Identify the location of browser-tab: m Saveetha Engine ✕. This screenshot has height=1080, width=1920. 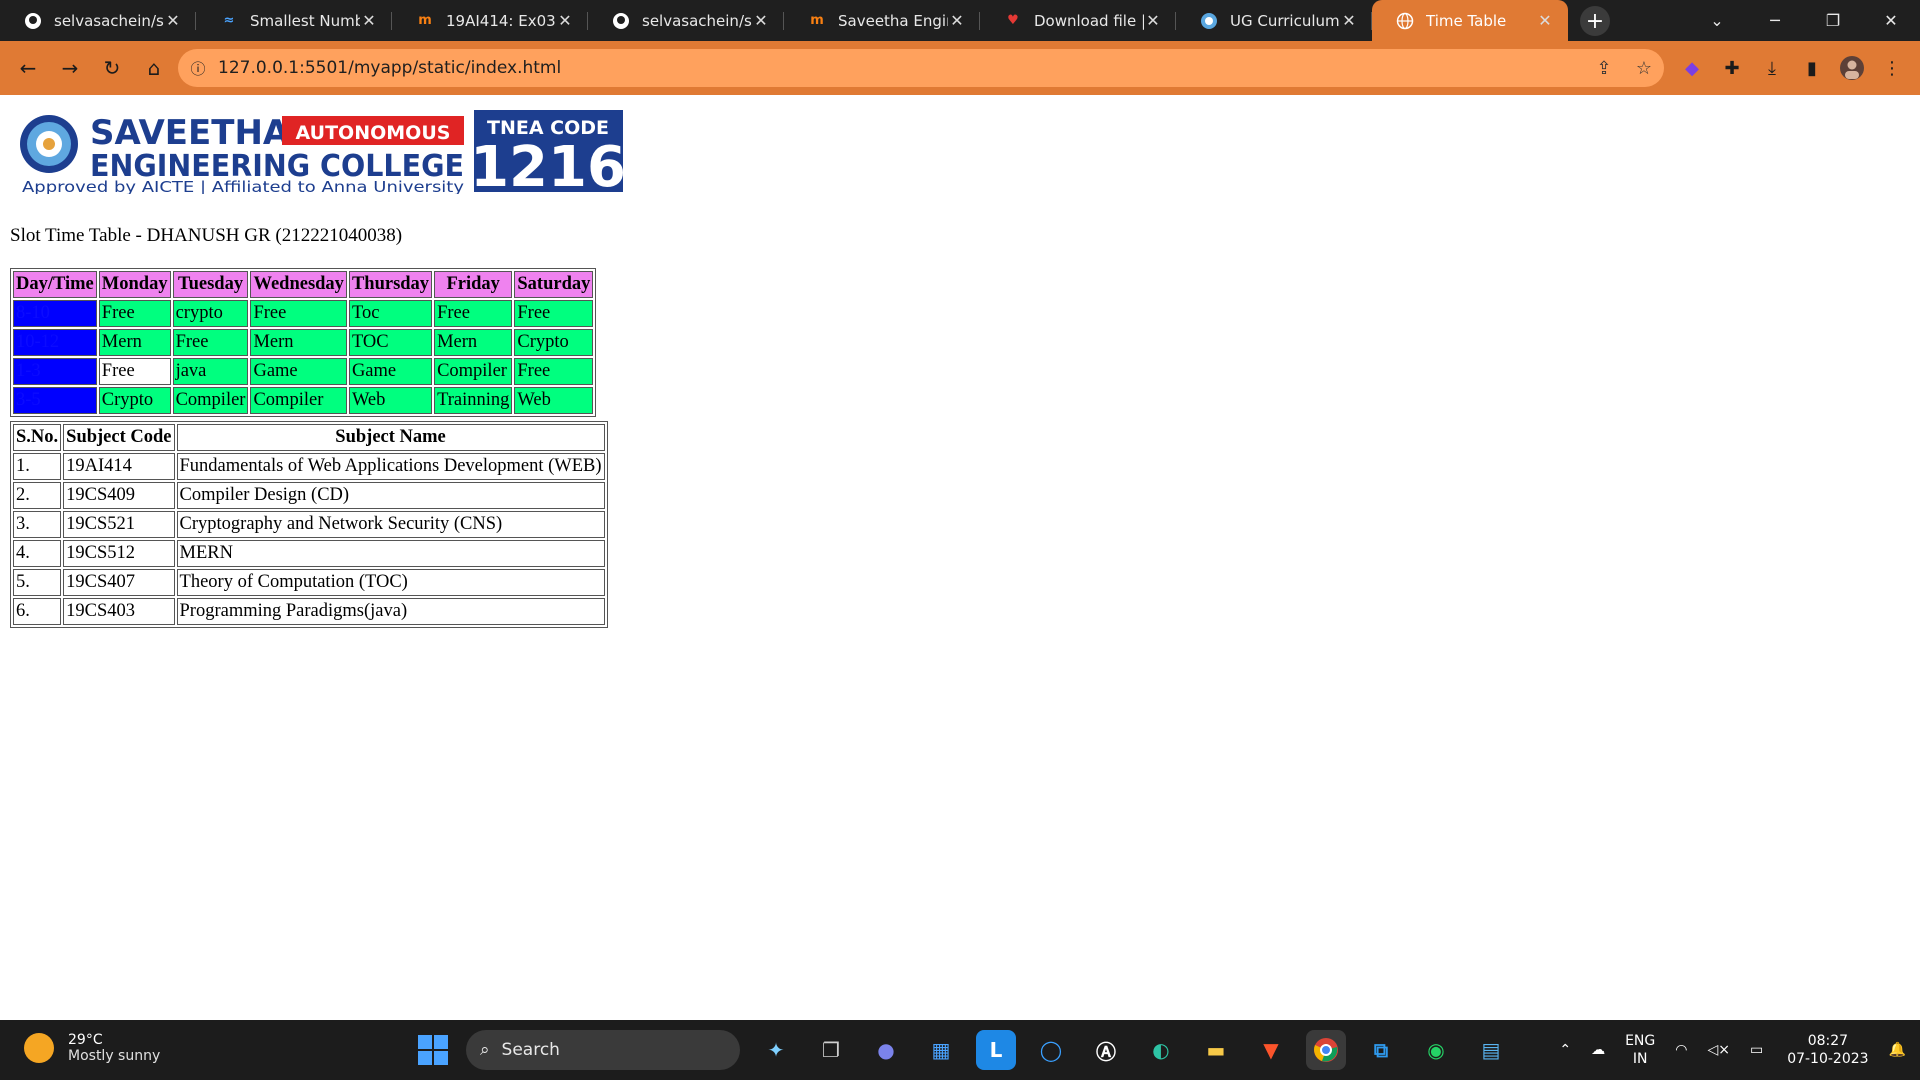
(882, 20).